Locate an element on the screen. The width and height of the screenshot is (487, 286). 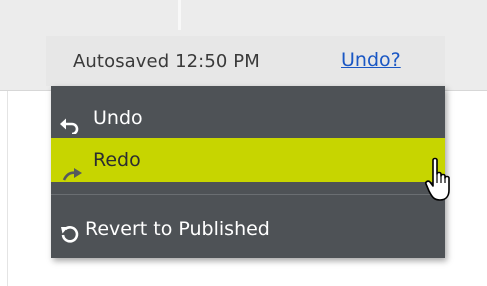
menu-divider is located at coordinates (248, 194).